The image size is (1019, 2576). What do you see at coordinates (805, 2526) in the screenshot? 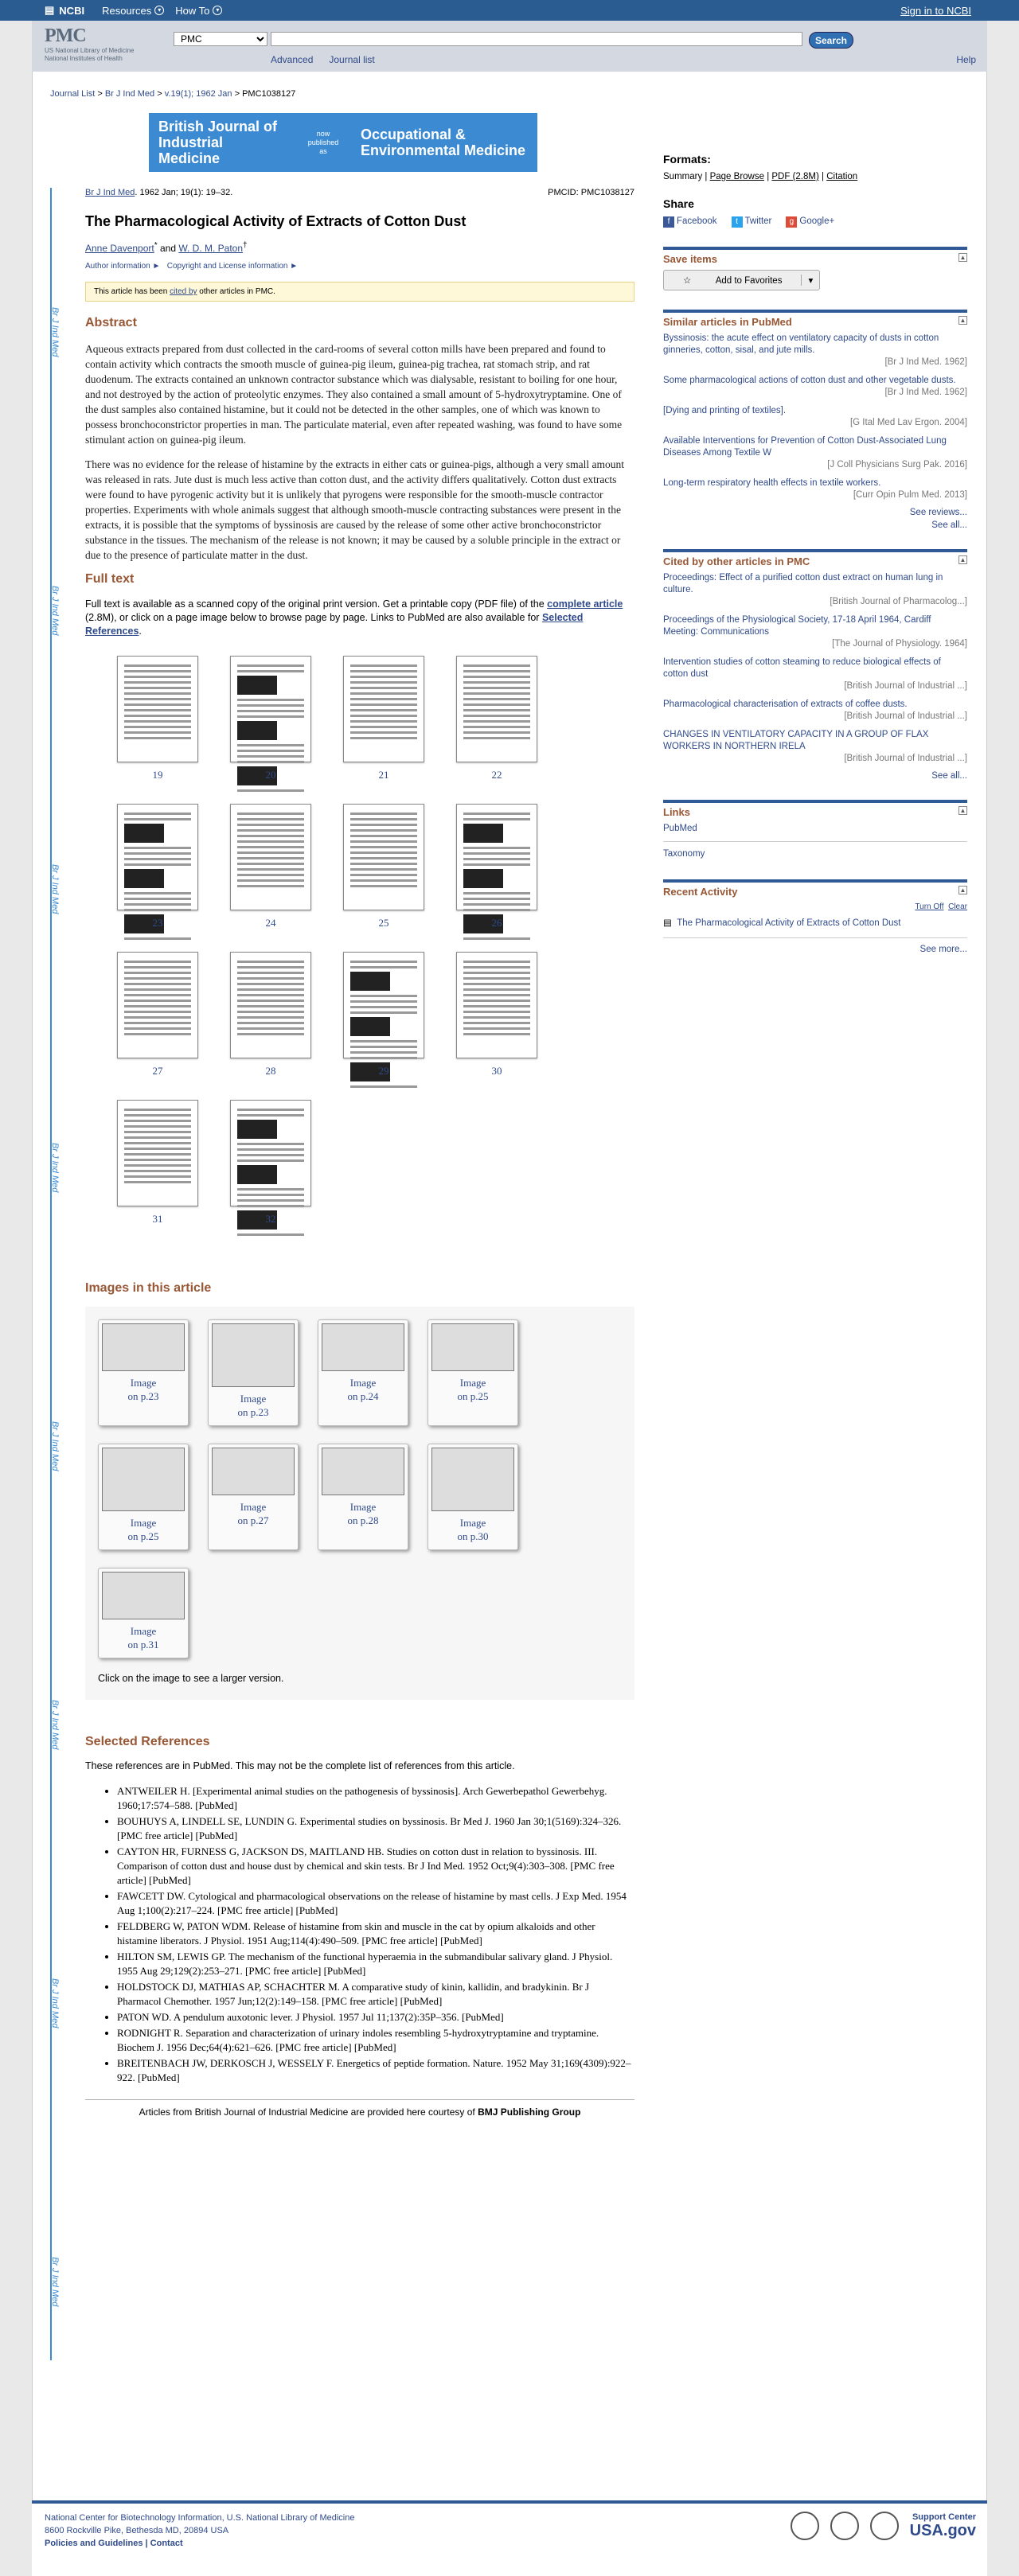
I see `nlm-seal-icon` at bounding box center [805, 2526].